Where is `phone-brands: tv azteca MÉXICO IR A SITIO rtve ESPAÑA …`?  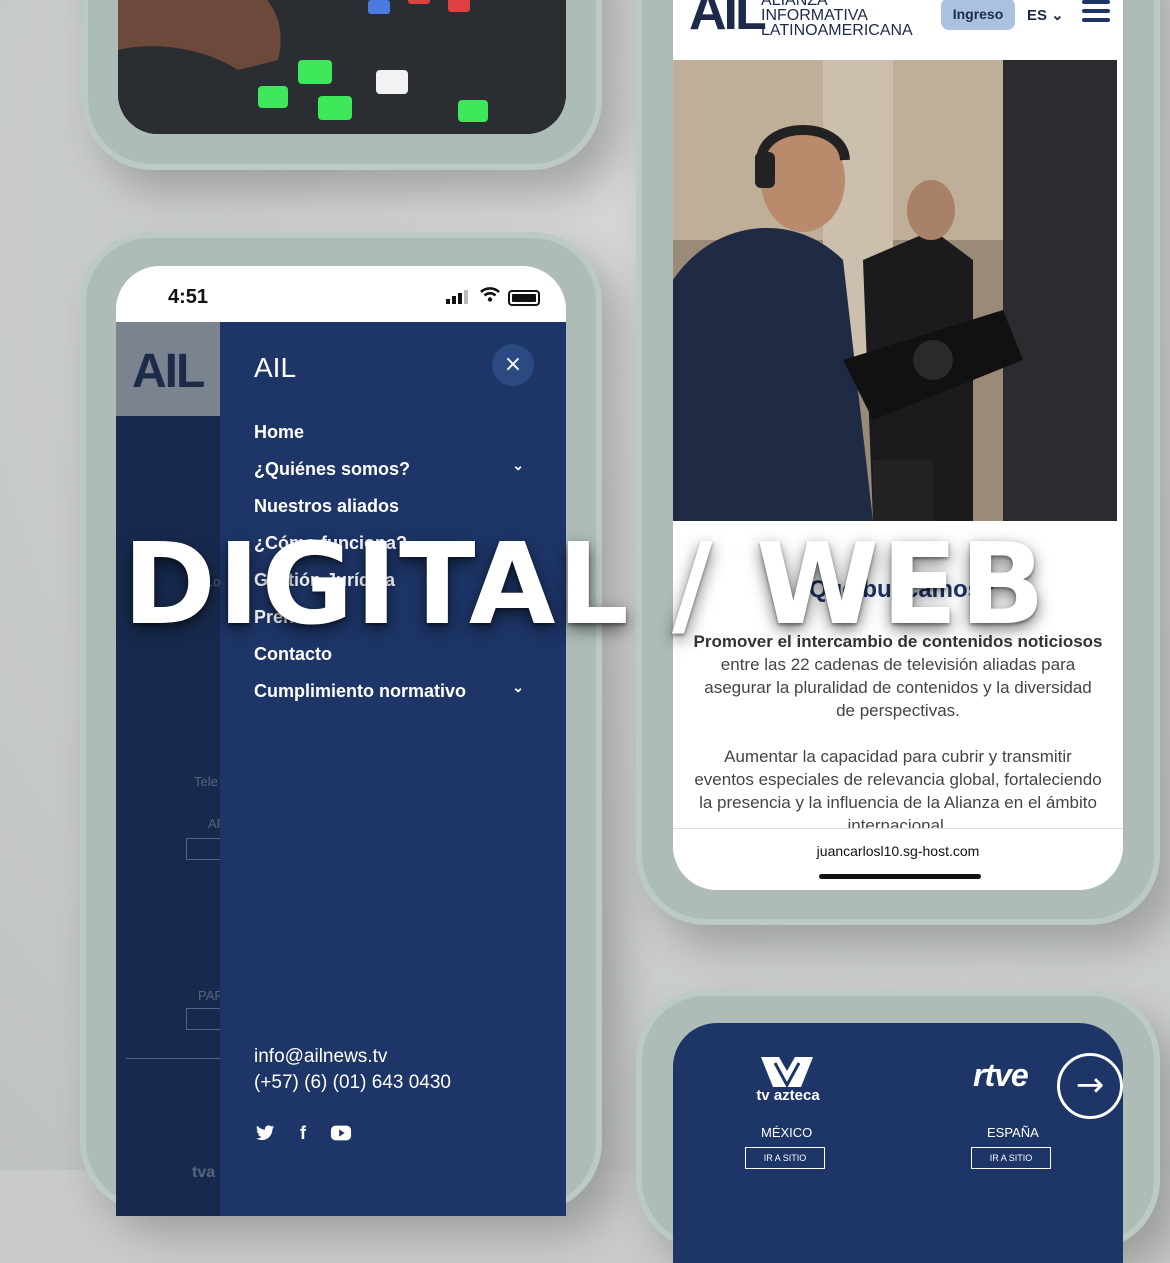
phone-brands: tv azteca MÉXICO IR A SITIO rtve ESPAÑA … is located at coordinates (898, 1126).